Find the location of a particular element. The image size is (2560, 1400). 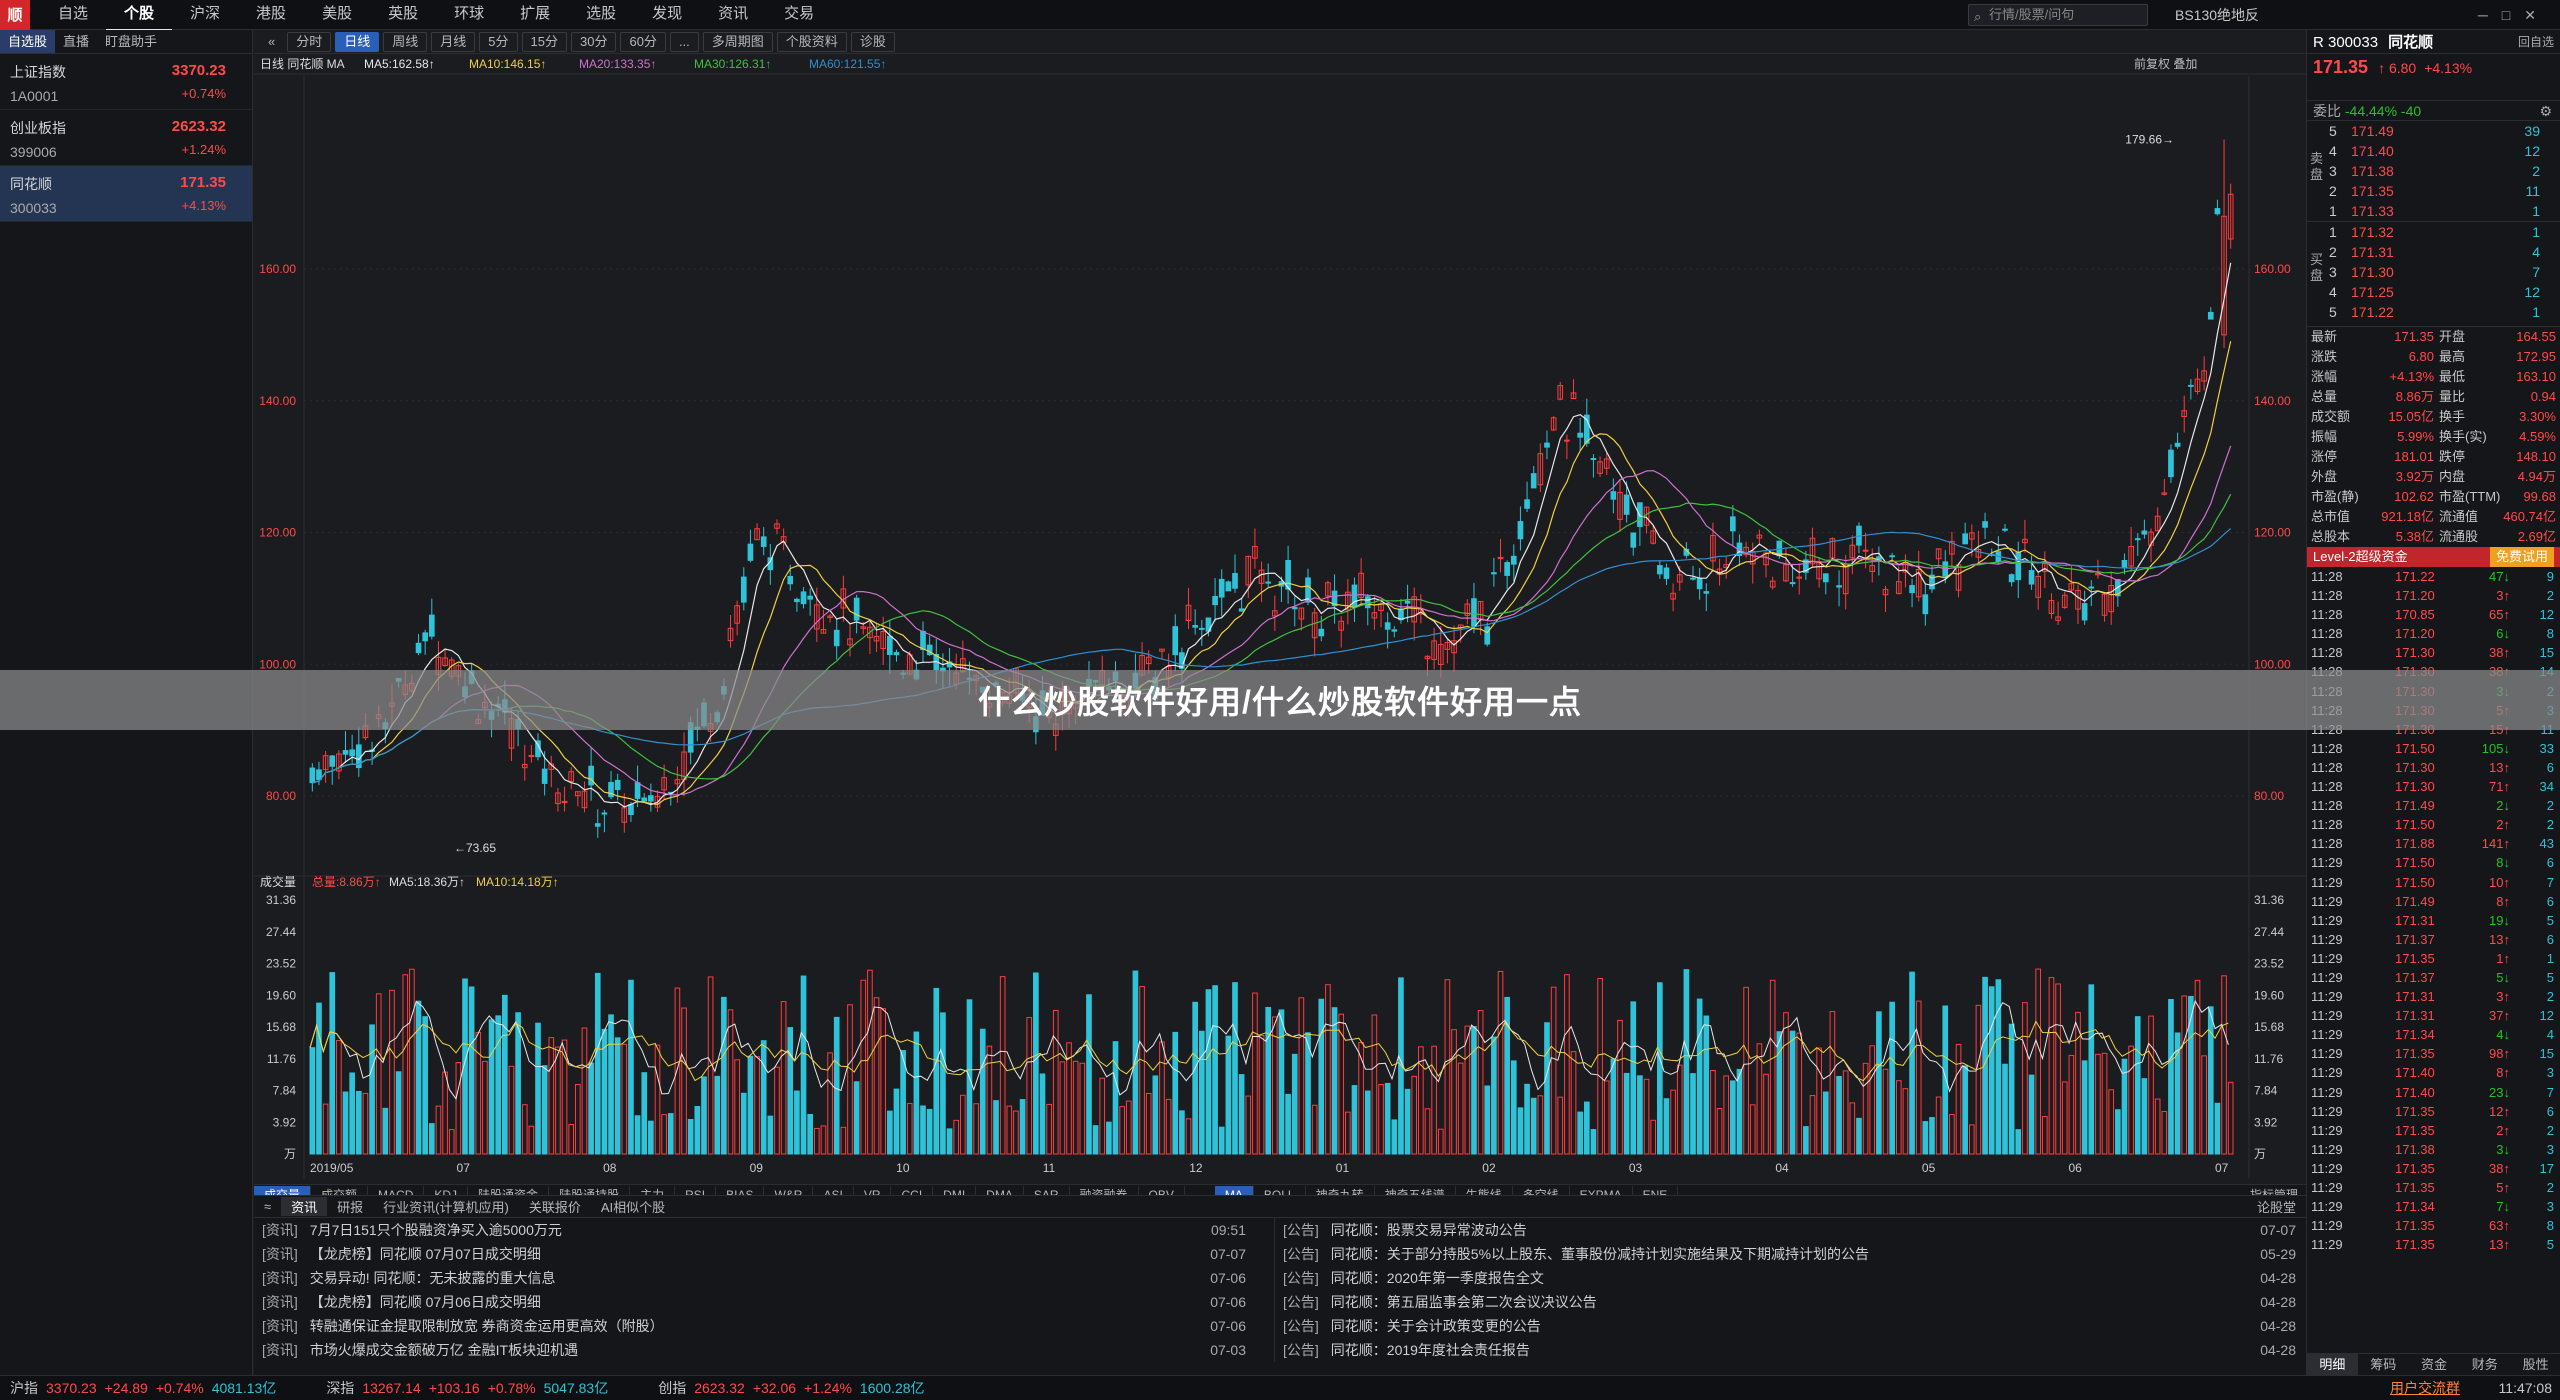

quote-tab: 资金 is located at coordinates (2434, 1364).